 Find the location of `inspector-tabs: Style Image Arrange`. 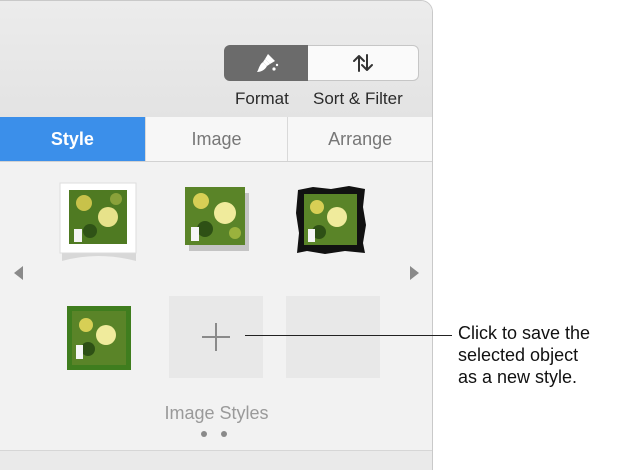

inspector-tabs: Style Image Arrange is located at coordinates (216, 139).